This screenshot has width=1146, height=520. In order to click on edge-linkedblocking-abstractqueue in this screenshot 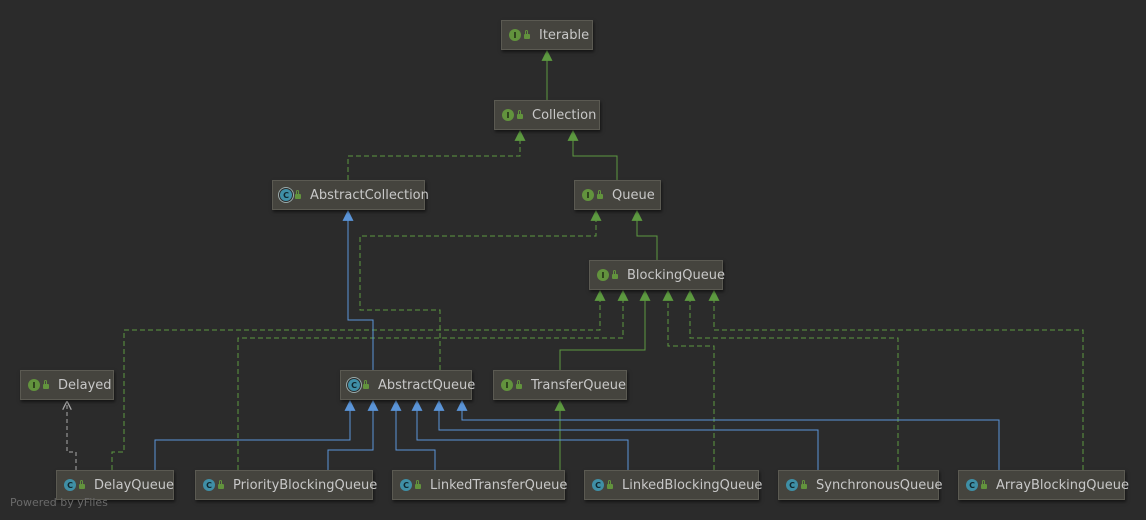, I will do `click(520, 434)`.